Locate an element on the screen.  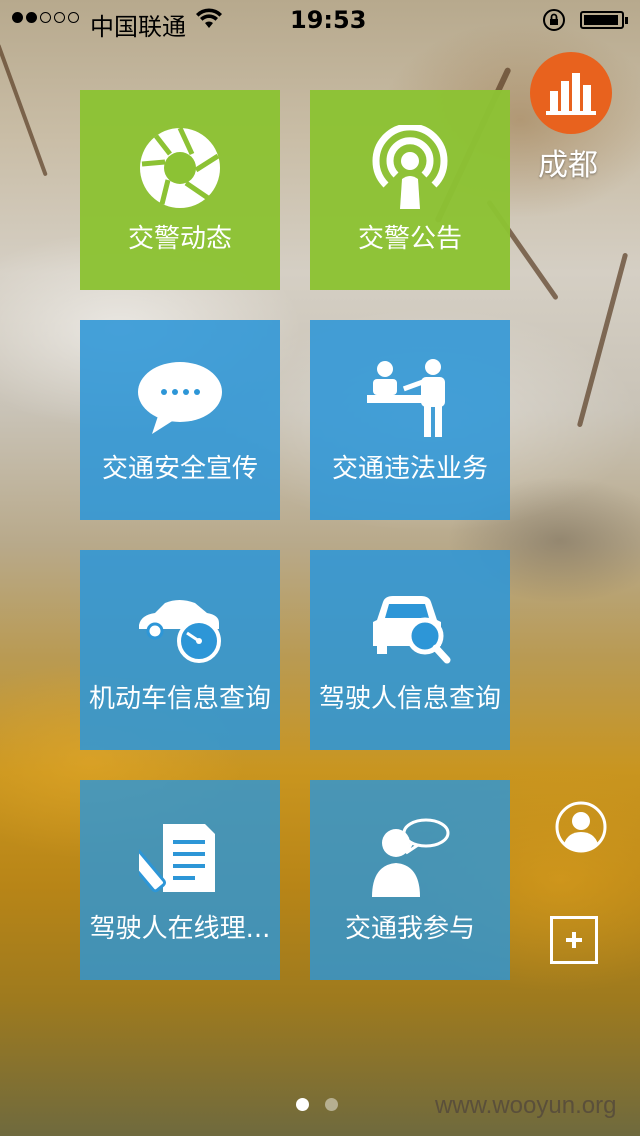
tile-label: 交通安全宣传 is located at coordinates (179, 469).